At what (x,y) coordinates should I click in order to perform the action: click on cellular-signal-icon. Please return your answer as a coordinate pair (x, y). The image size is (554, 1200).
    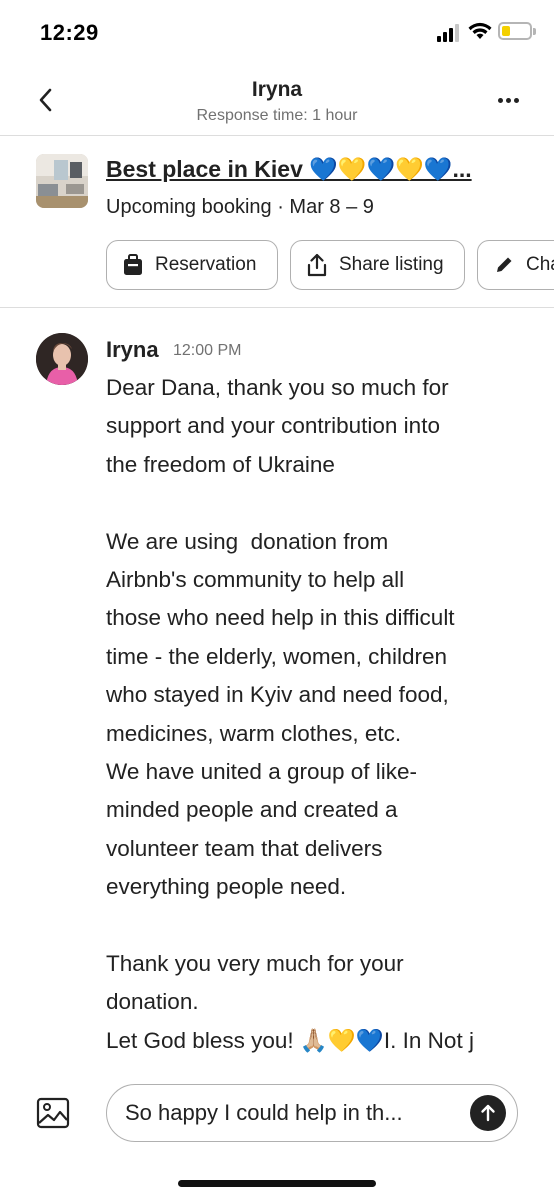
    Looking at the image, I should click on (448, 33).